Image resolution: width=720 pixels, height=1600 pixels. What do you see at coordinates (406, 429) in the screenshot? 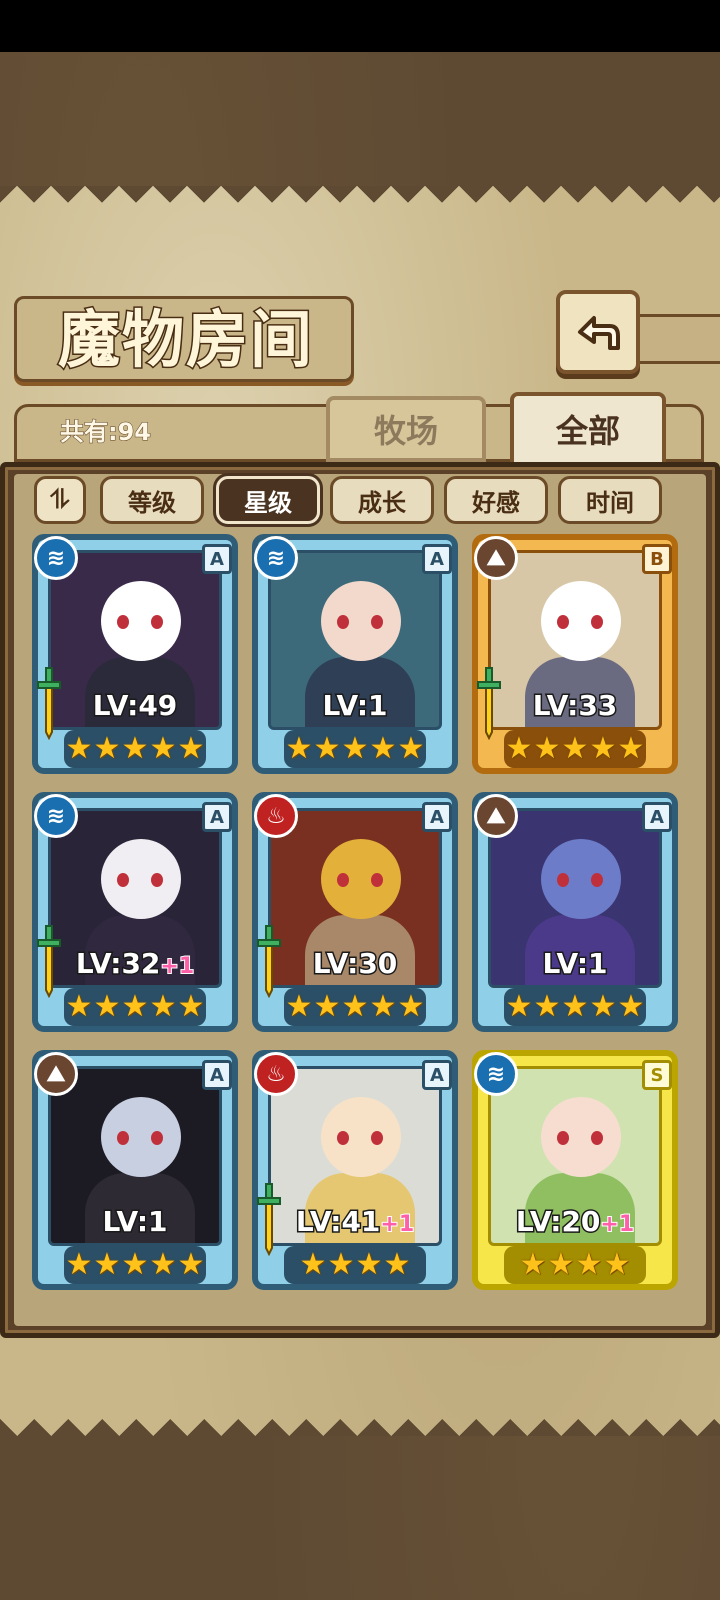
I see `tab-ranch: 牧场` at bounding box center [406, 429].